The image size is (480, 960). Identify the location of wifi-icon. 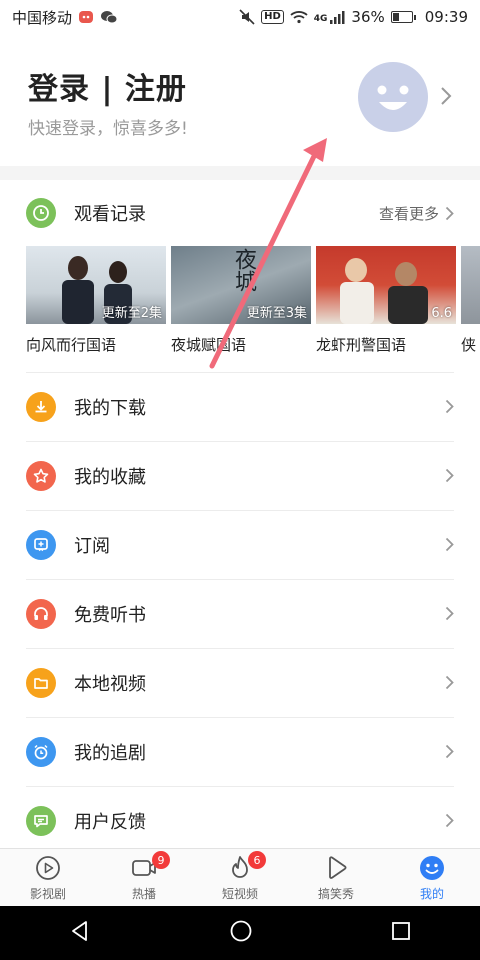
(299, 17).